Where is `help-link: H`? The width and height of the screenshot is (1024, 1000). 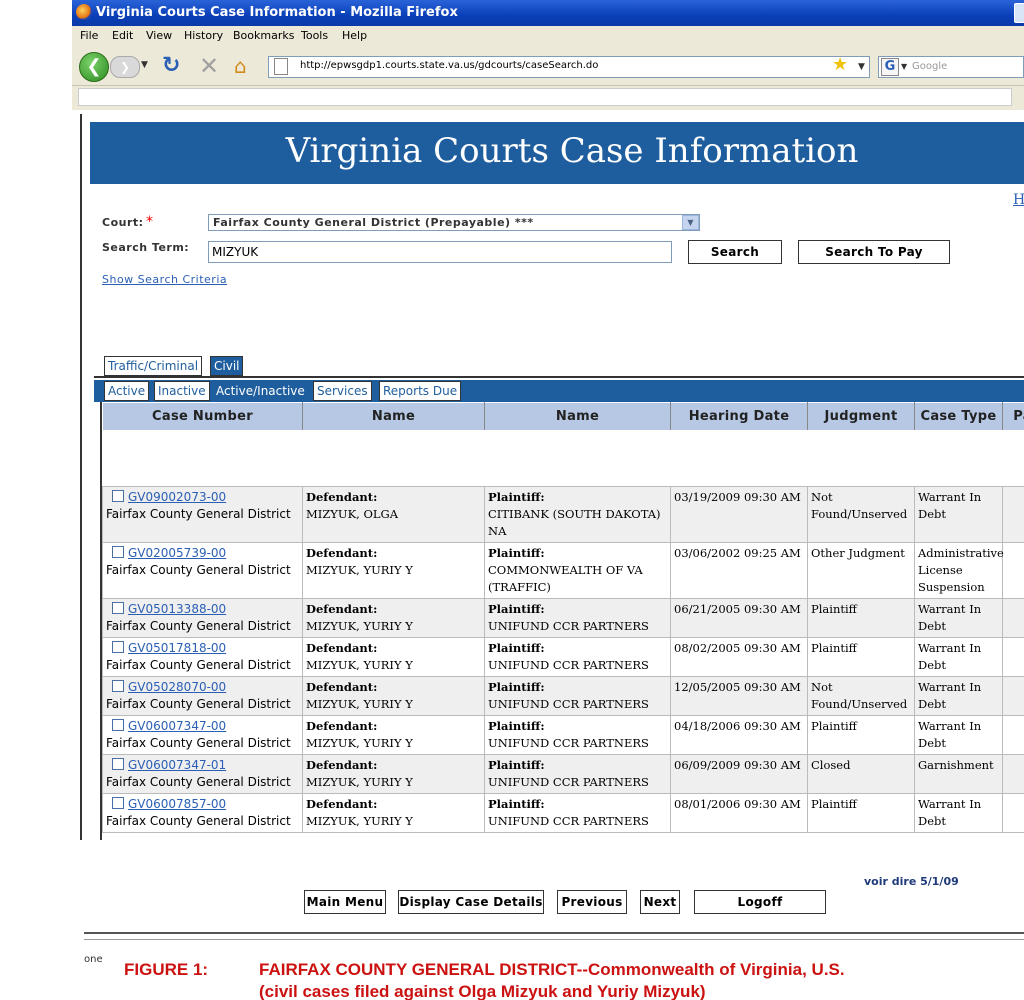
help-link: H is located at coordinates (1018, 200).